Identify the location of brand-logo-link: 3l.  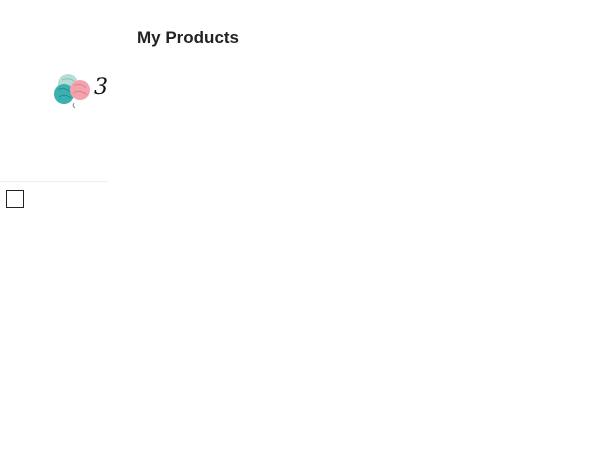
(80, 90).